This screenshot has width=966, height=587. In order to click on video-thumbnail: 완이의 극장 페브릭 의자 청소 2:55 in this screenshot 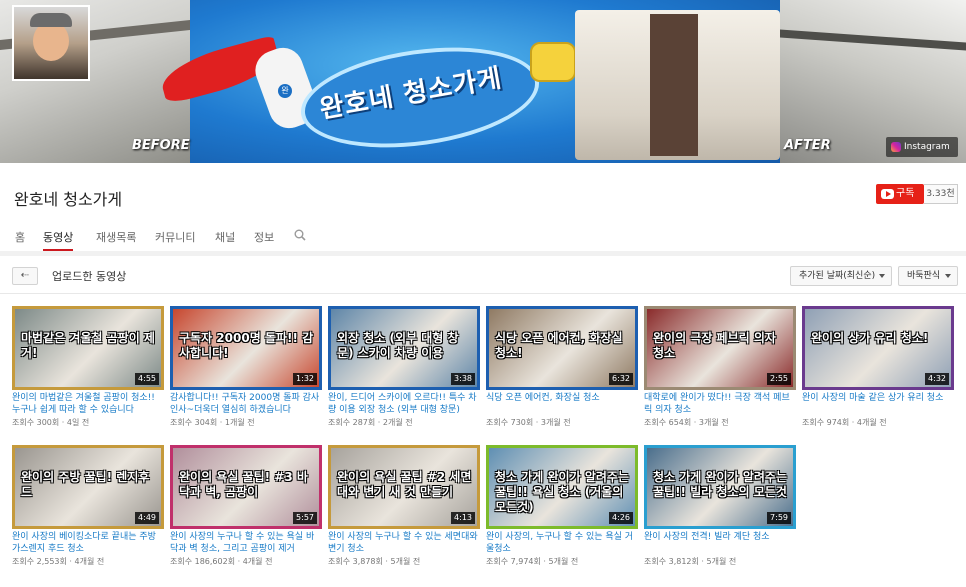, I will do `click(720, 348)`.